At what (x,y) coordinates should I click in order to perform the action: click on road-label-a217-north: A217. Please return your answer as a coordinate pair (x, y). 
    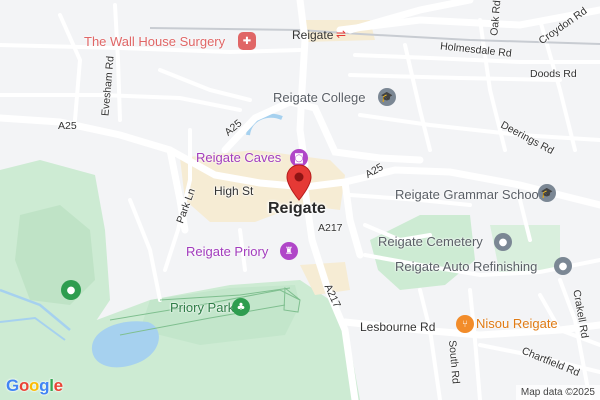
    Looking at the image, I should click on (330, 228).